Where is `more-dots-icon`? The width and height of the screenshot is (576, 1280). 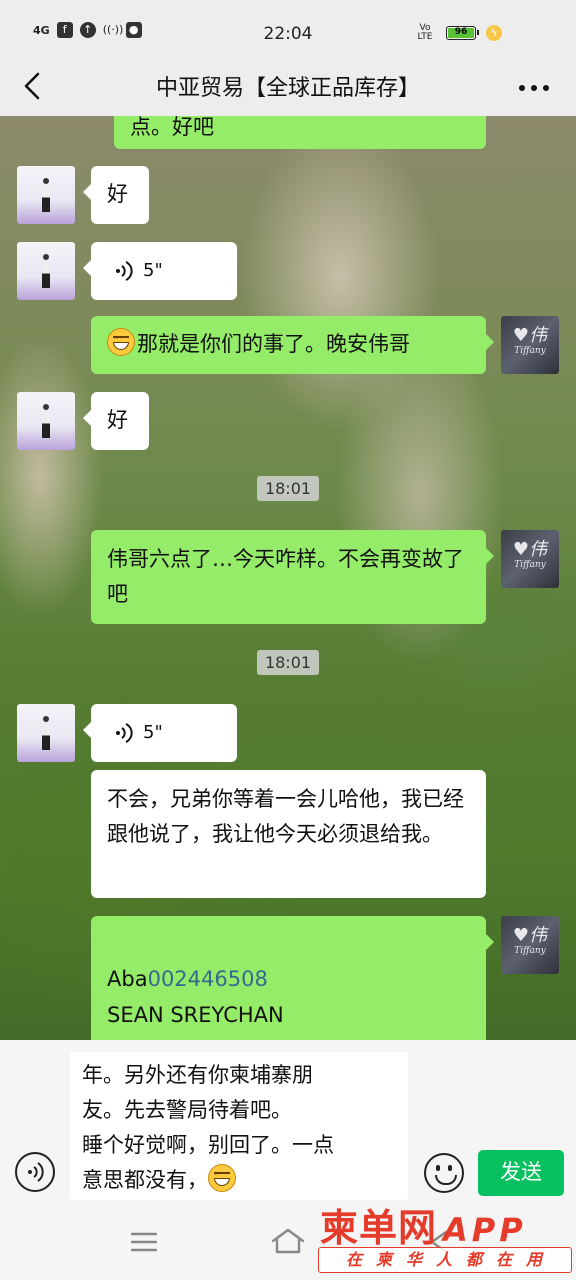
more-dots-icon is located at coordinates (534, 86).